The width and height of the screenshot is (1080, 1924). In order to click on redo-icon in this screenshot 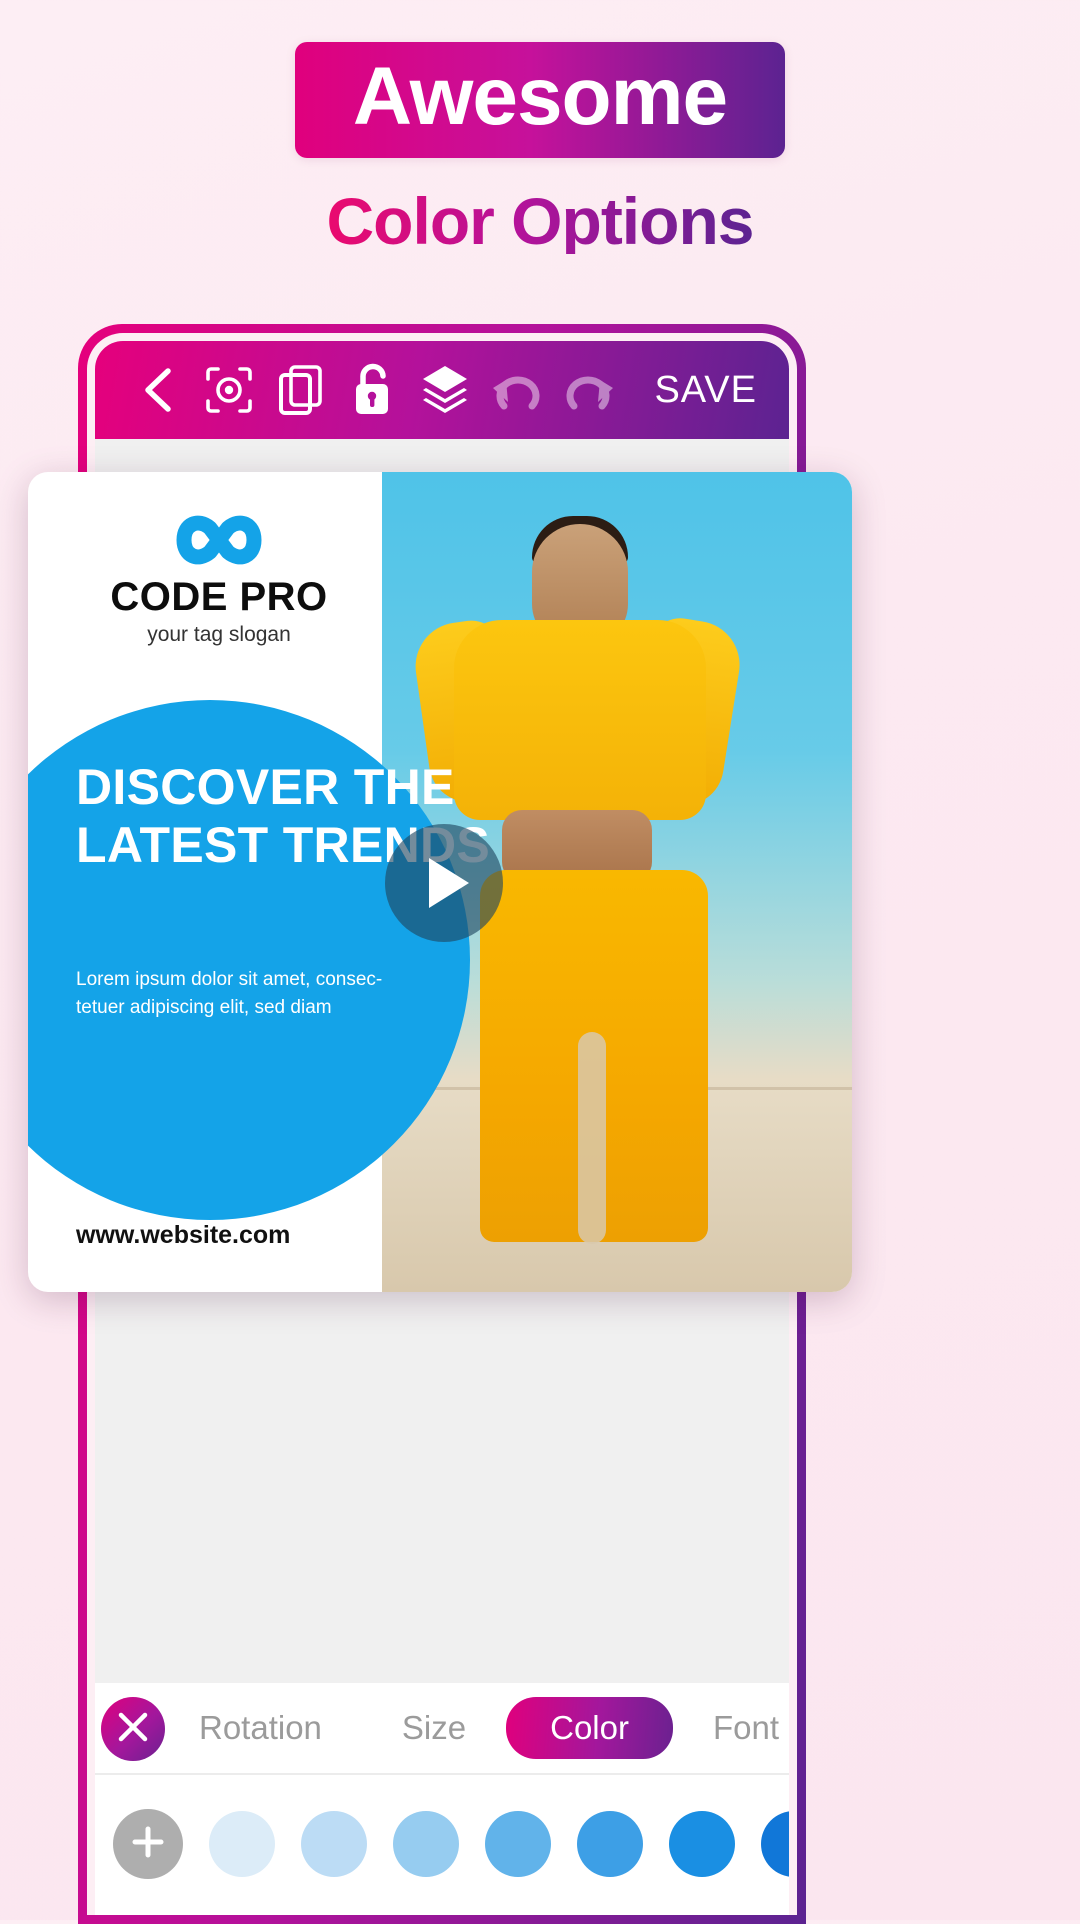, I will do `click(589, 390)`.